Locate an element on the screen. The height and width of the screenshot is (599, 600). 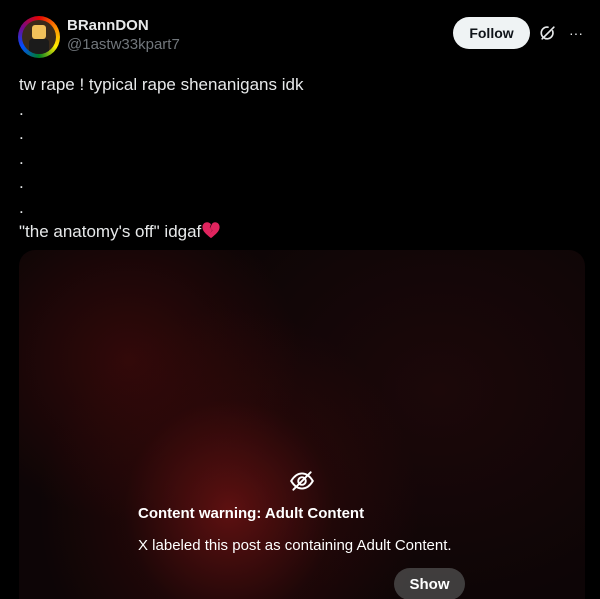
grok-icon is located at coordinates (548, 33).